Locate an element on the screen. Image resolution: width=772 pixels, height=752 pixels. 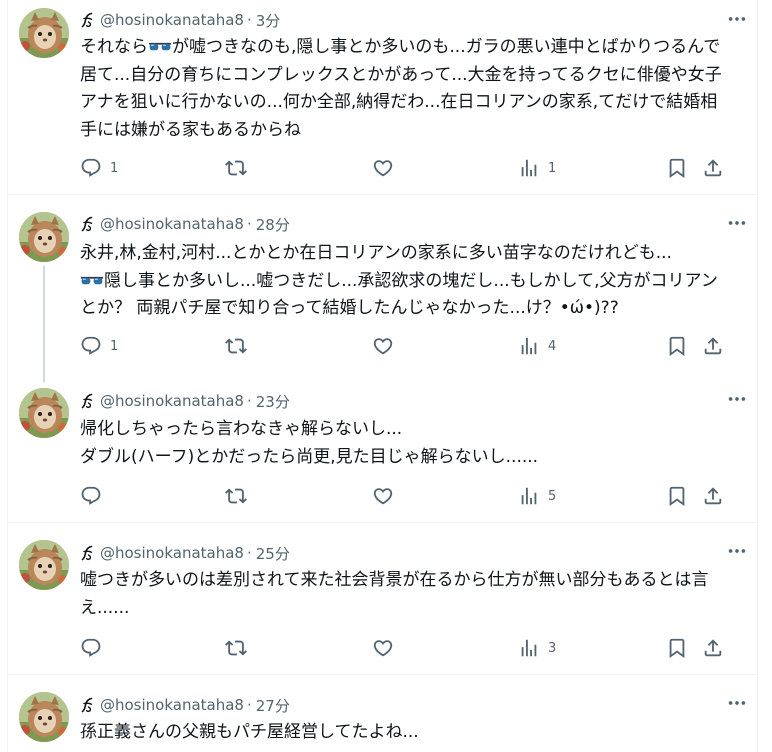
tweet-header: @hosinokanataha8 · 3分 is located at coordinates (180, 20).